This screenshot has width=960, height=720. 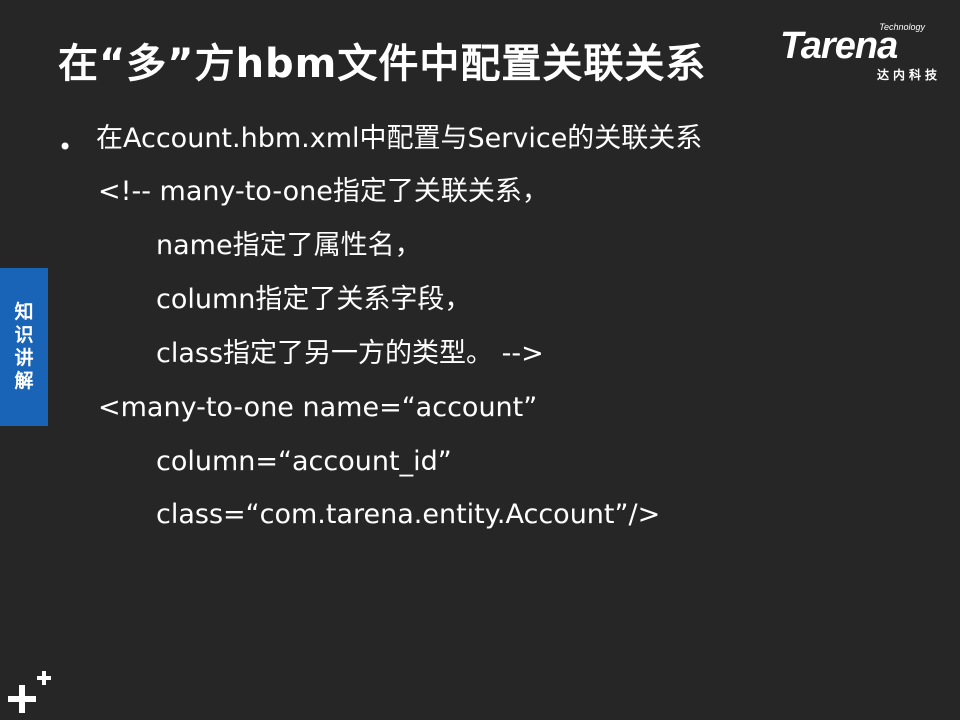 What do you see at coordinates (24, 381) in the screenshot?
I see `side-tab-char: 解` at bounding box center [24, 381].